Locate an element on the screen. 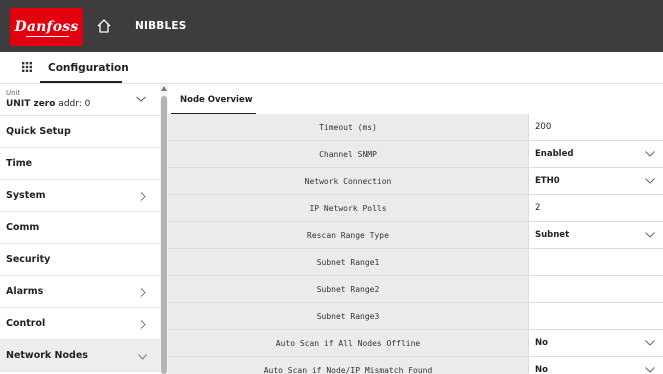  setting-label: Timeout (ms) is located at coordinates (348, 127).